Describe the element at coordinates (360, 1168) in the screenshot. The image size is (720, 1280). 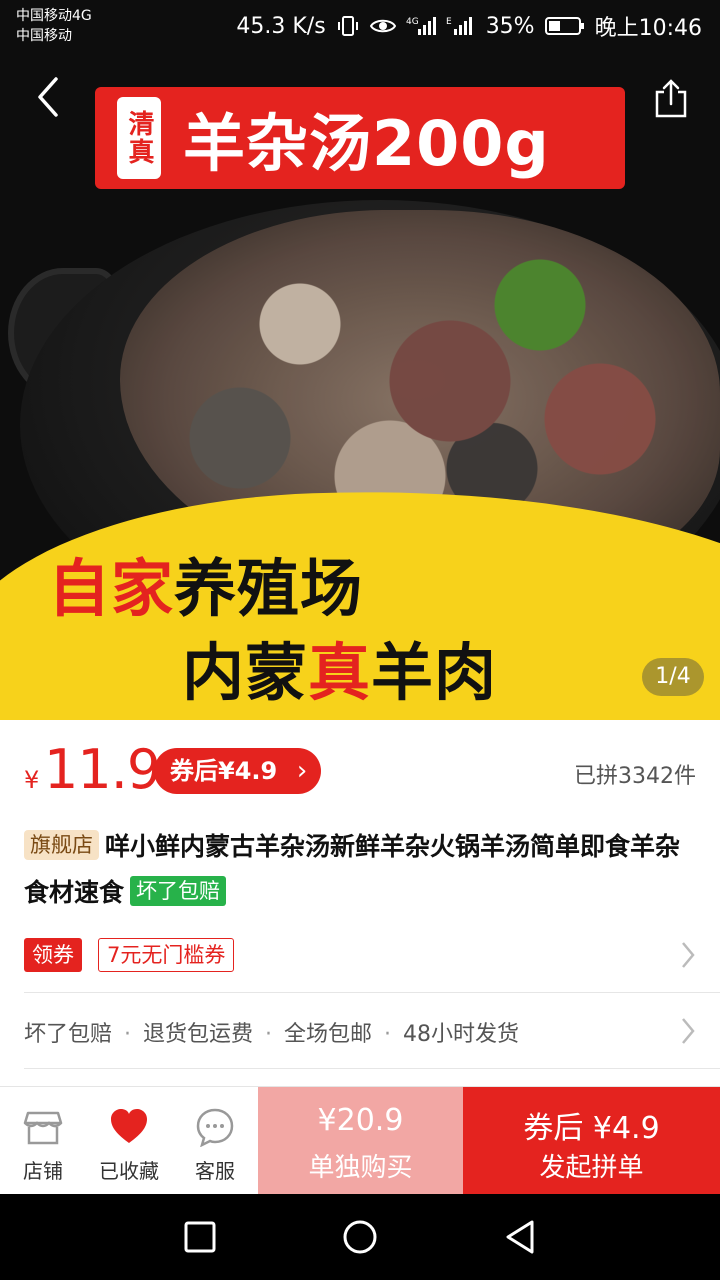
I see `buy-alone-label: 单独购买` at that location.